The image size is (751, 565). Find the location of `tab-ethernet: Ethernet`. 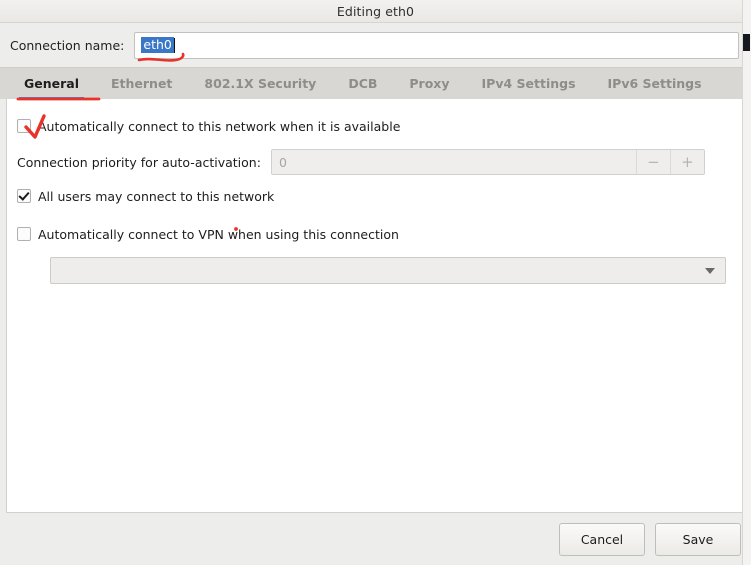

tab-ethernet: Ethernet is located at coordinates (141, 84).